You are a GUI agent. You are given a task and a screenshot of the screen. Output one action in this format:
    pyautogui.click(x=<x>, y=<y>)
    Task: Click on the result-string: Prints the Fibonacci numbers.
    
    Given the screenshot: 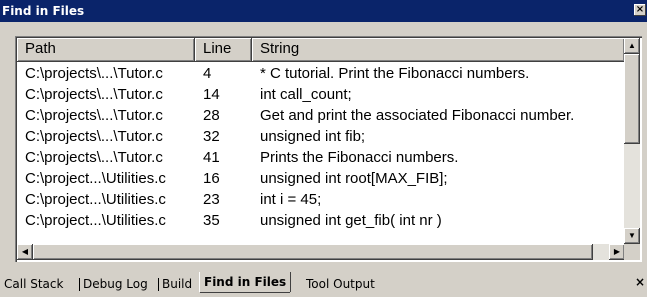 What is the action you would take?
    pyautogui.click(x=359, y=157)
    